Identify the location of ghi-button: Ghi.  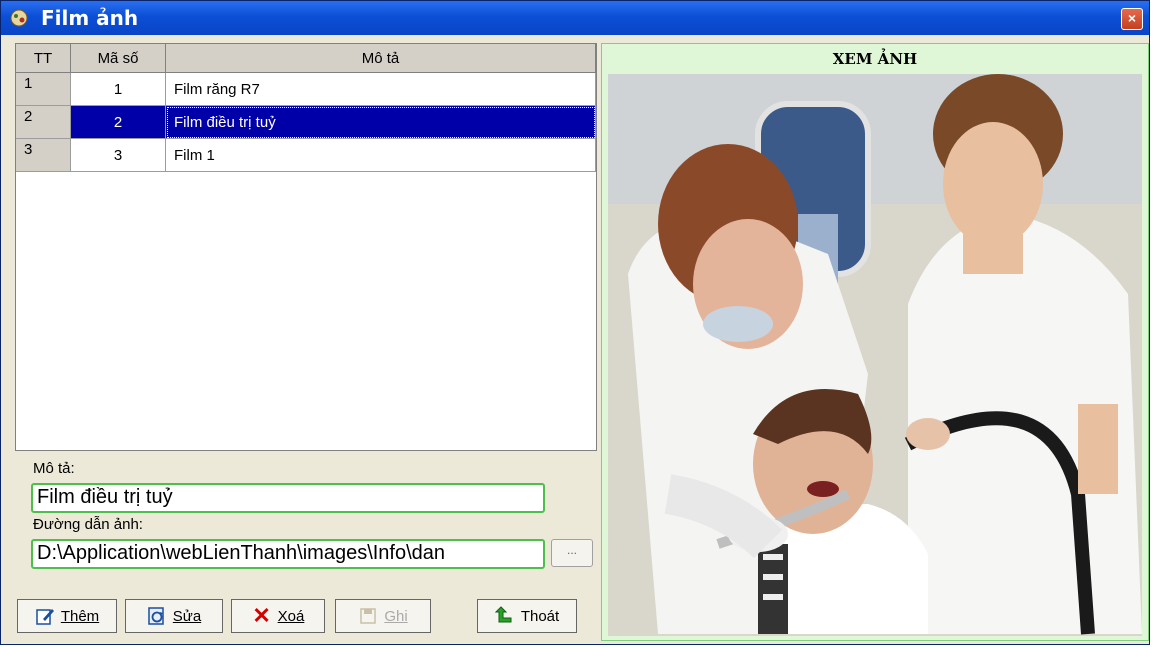
(383, 616).